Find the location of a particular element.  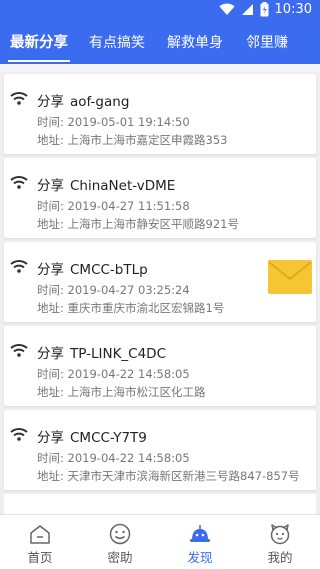

card-title: 分享 ChinaNet-vDME is located at coordinates (106, 184).